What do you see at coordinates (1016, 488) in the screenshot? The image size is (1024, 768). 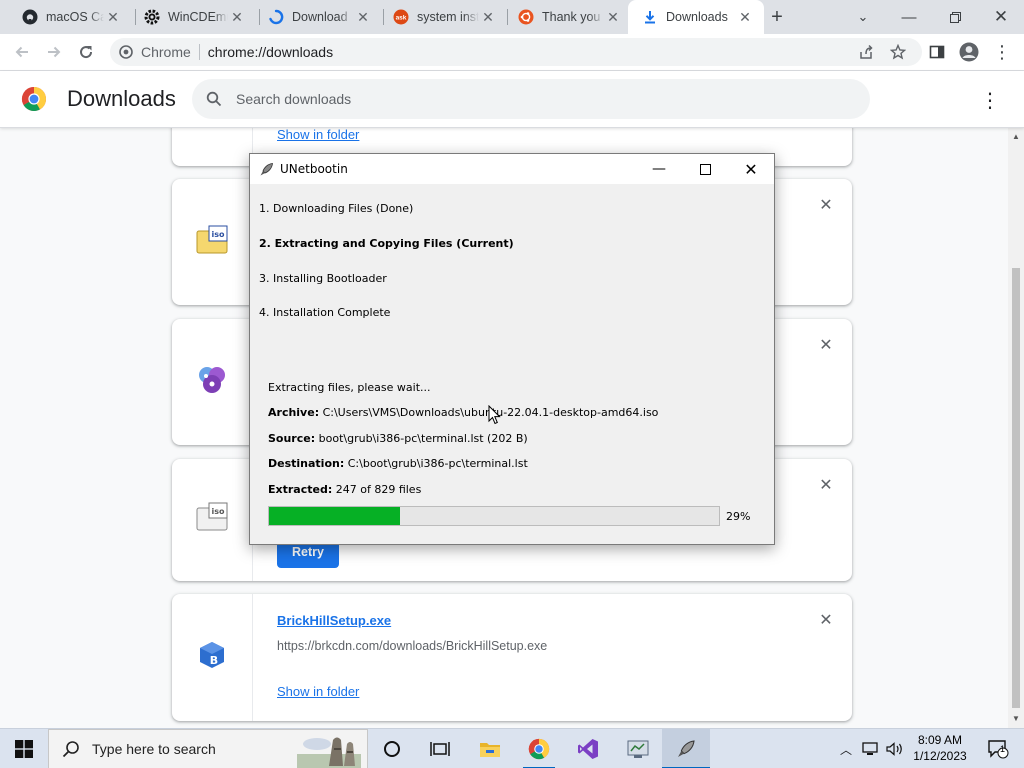 I see `scrollbar-thumb` at bounding box center [1016, 488].